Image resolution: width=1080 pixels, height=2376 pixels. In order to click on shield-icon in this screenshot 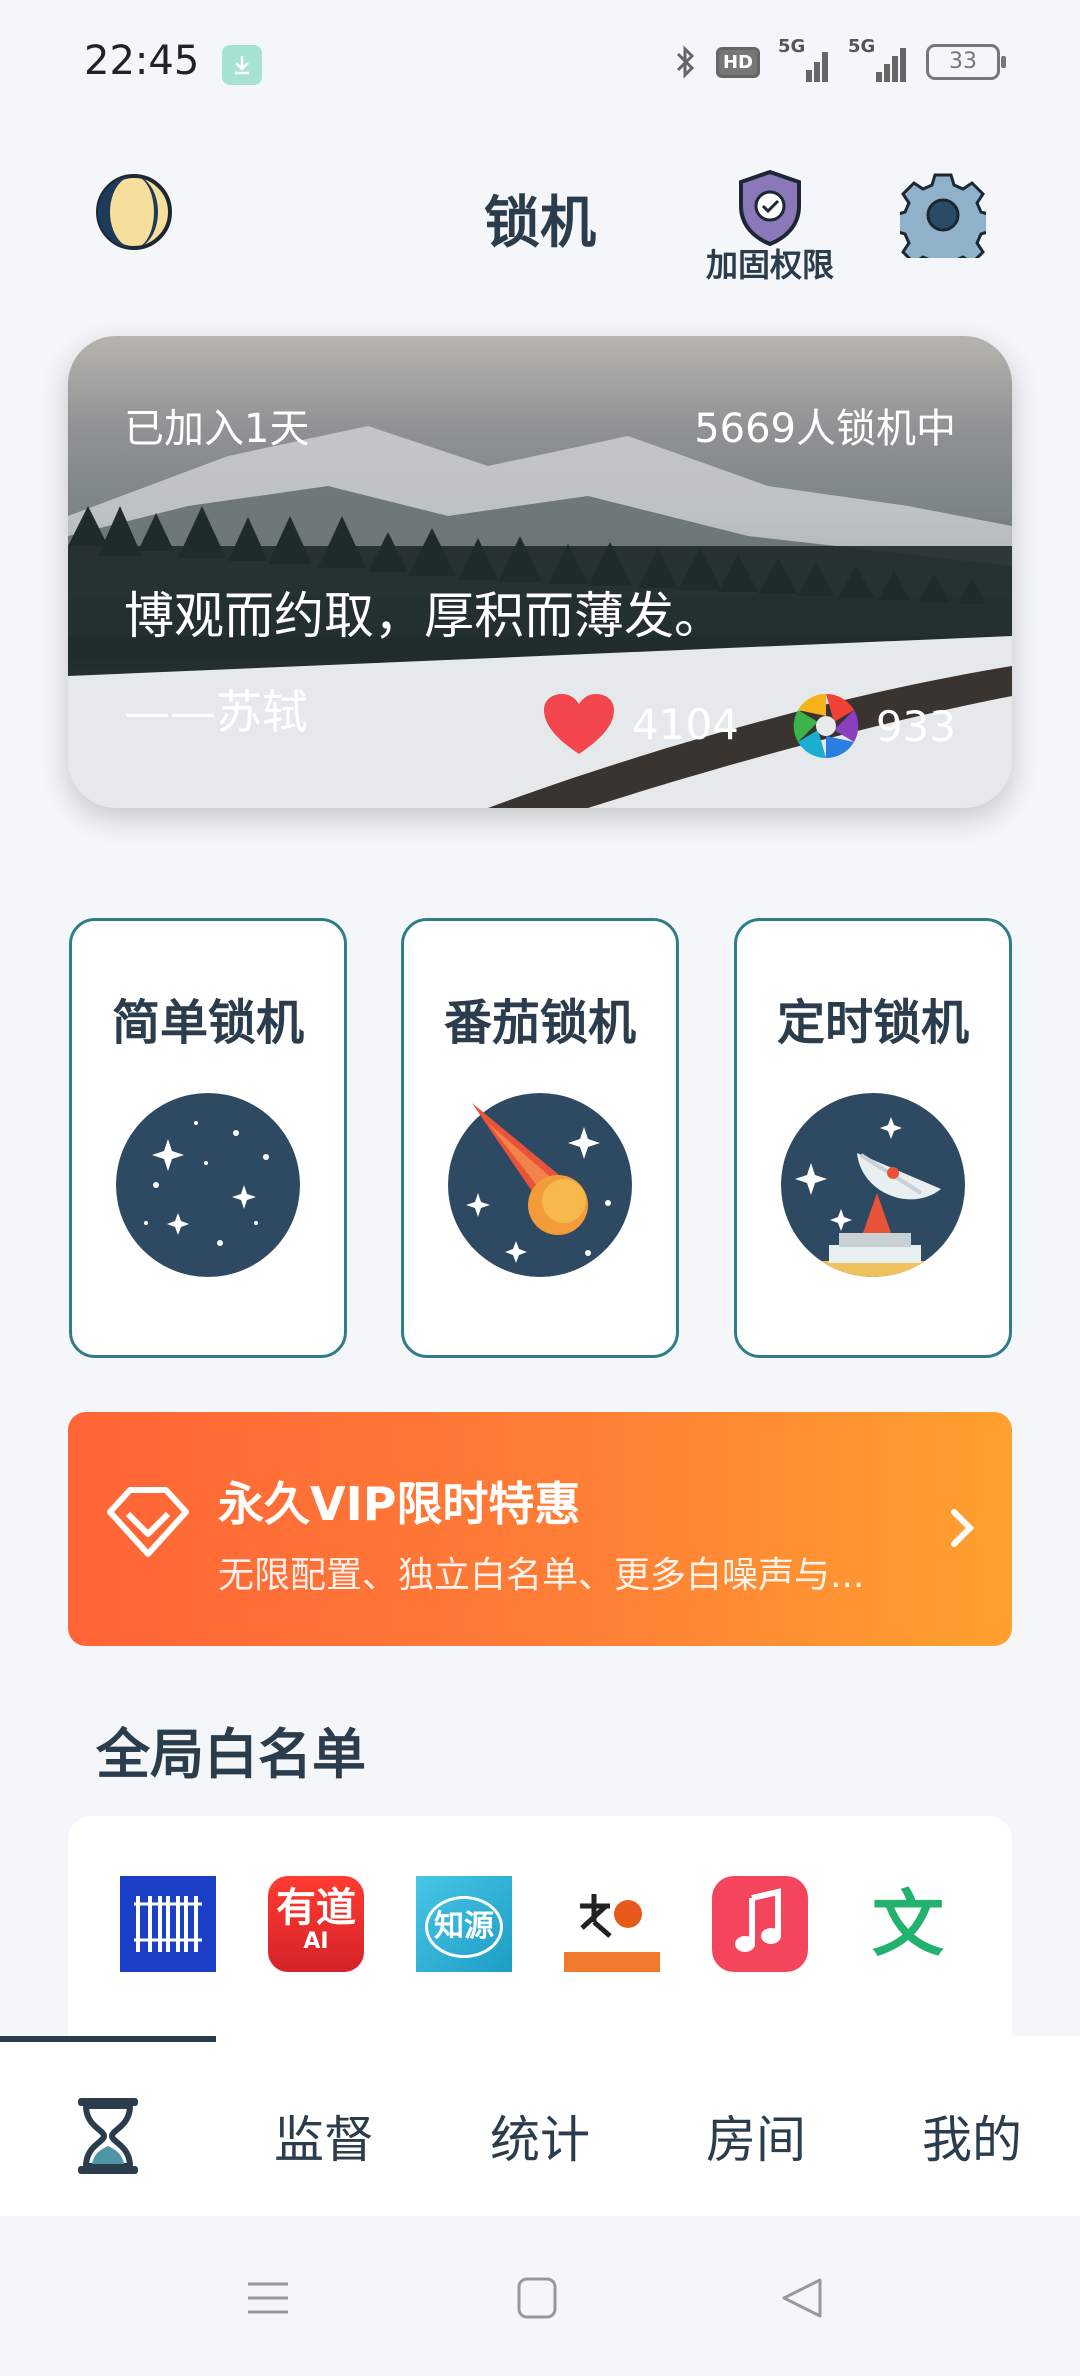, I will do `click(770, 208)`.